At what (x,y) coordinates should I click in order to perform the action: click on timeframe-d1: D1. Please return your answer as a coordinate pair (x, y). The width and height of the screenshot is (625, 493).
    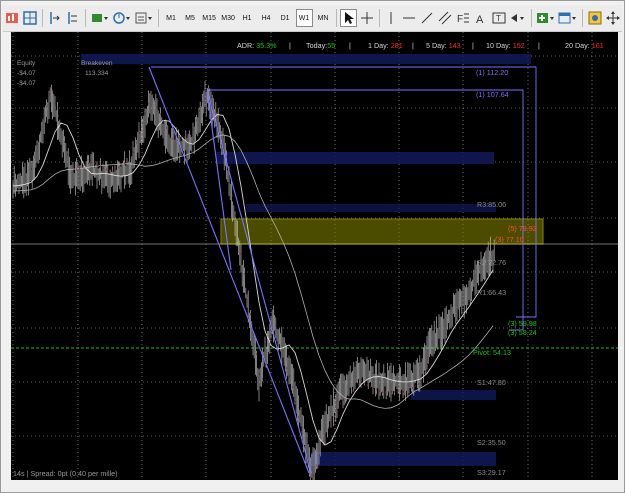
    Looking at the image, I should click on (285, 18).